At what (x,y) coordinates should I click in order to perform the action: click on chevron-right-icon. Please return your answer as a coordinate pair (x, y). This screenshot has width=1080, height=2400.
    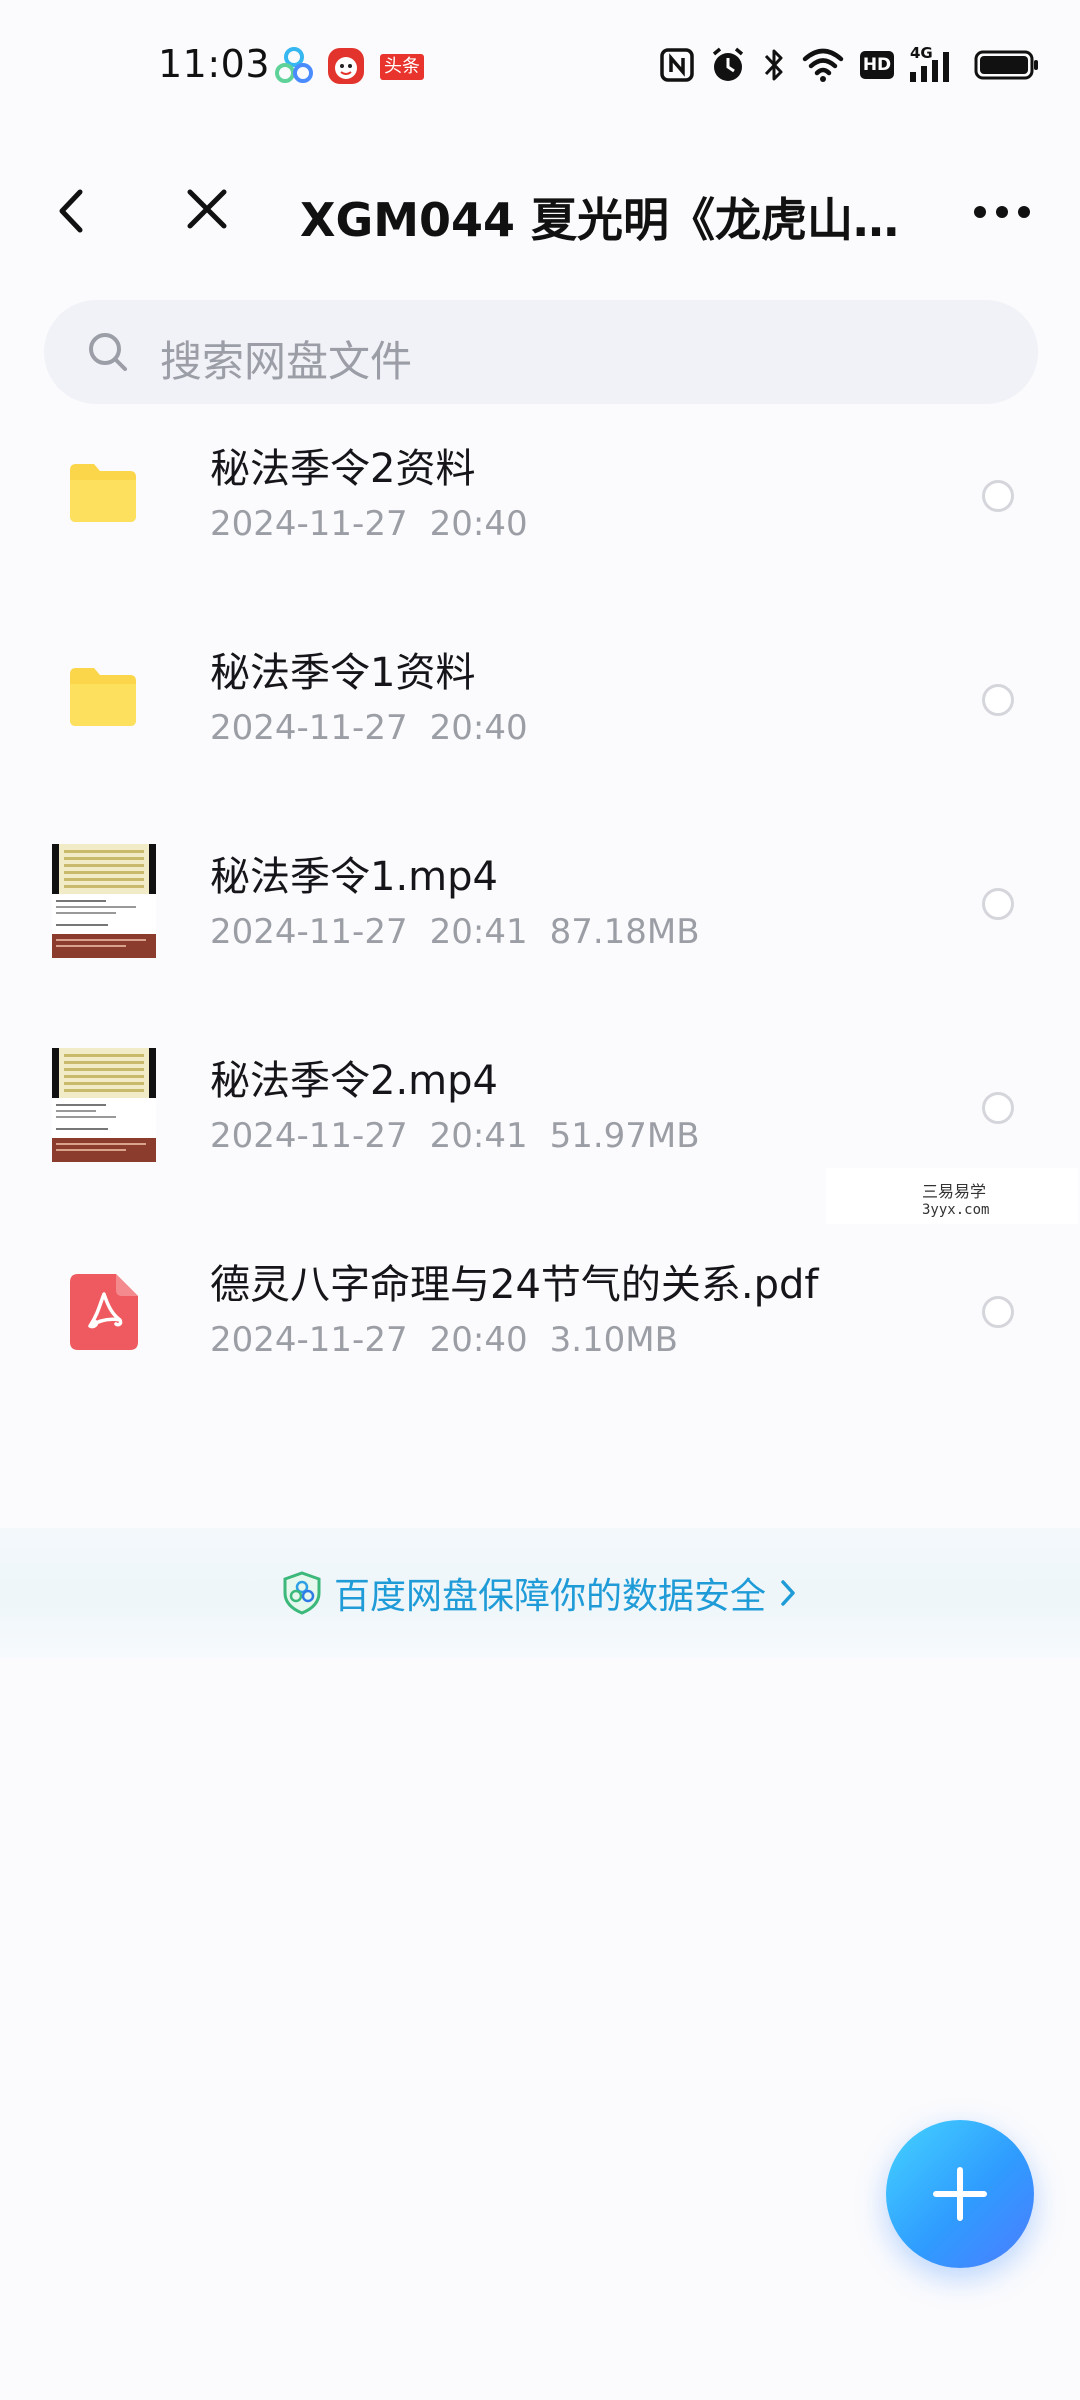
    Looking at the image, I should click on (788, 1593).